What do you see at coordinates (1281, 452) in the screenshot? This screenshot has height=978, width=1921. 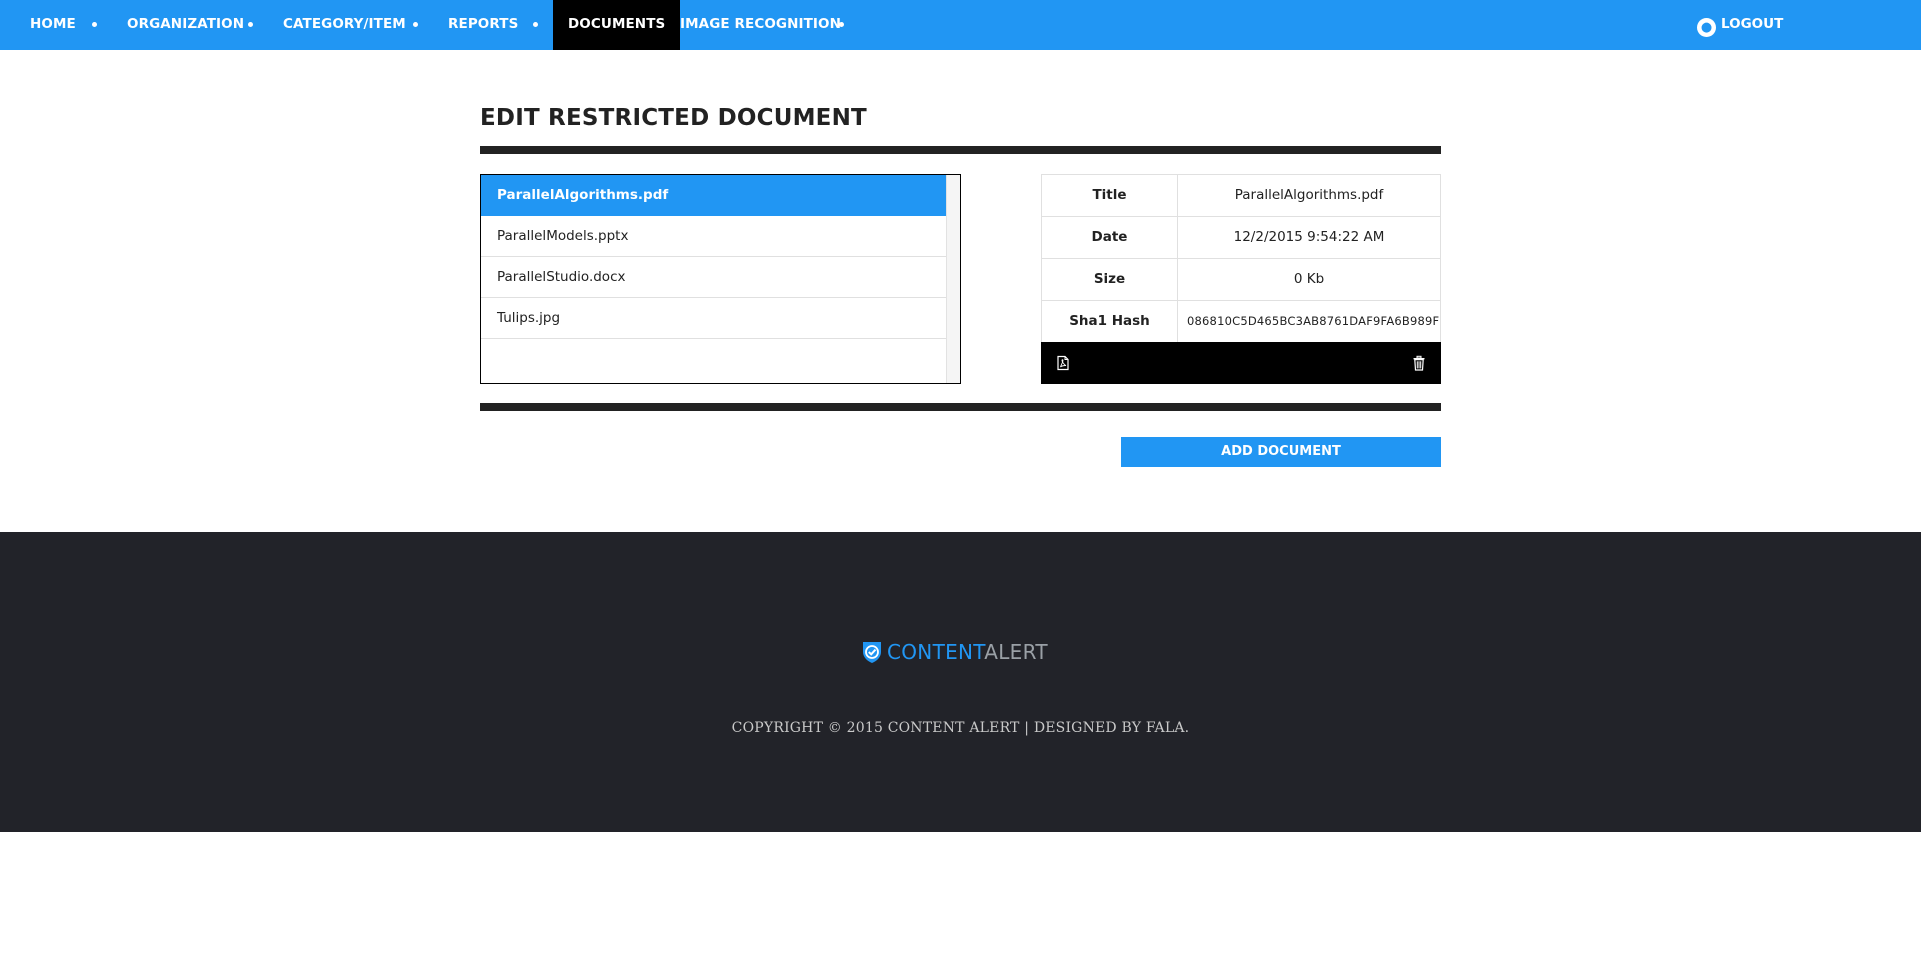 I see `add-document-button: ADD DOCUMENT` at bounding box center [1281, 452].